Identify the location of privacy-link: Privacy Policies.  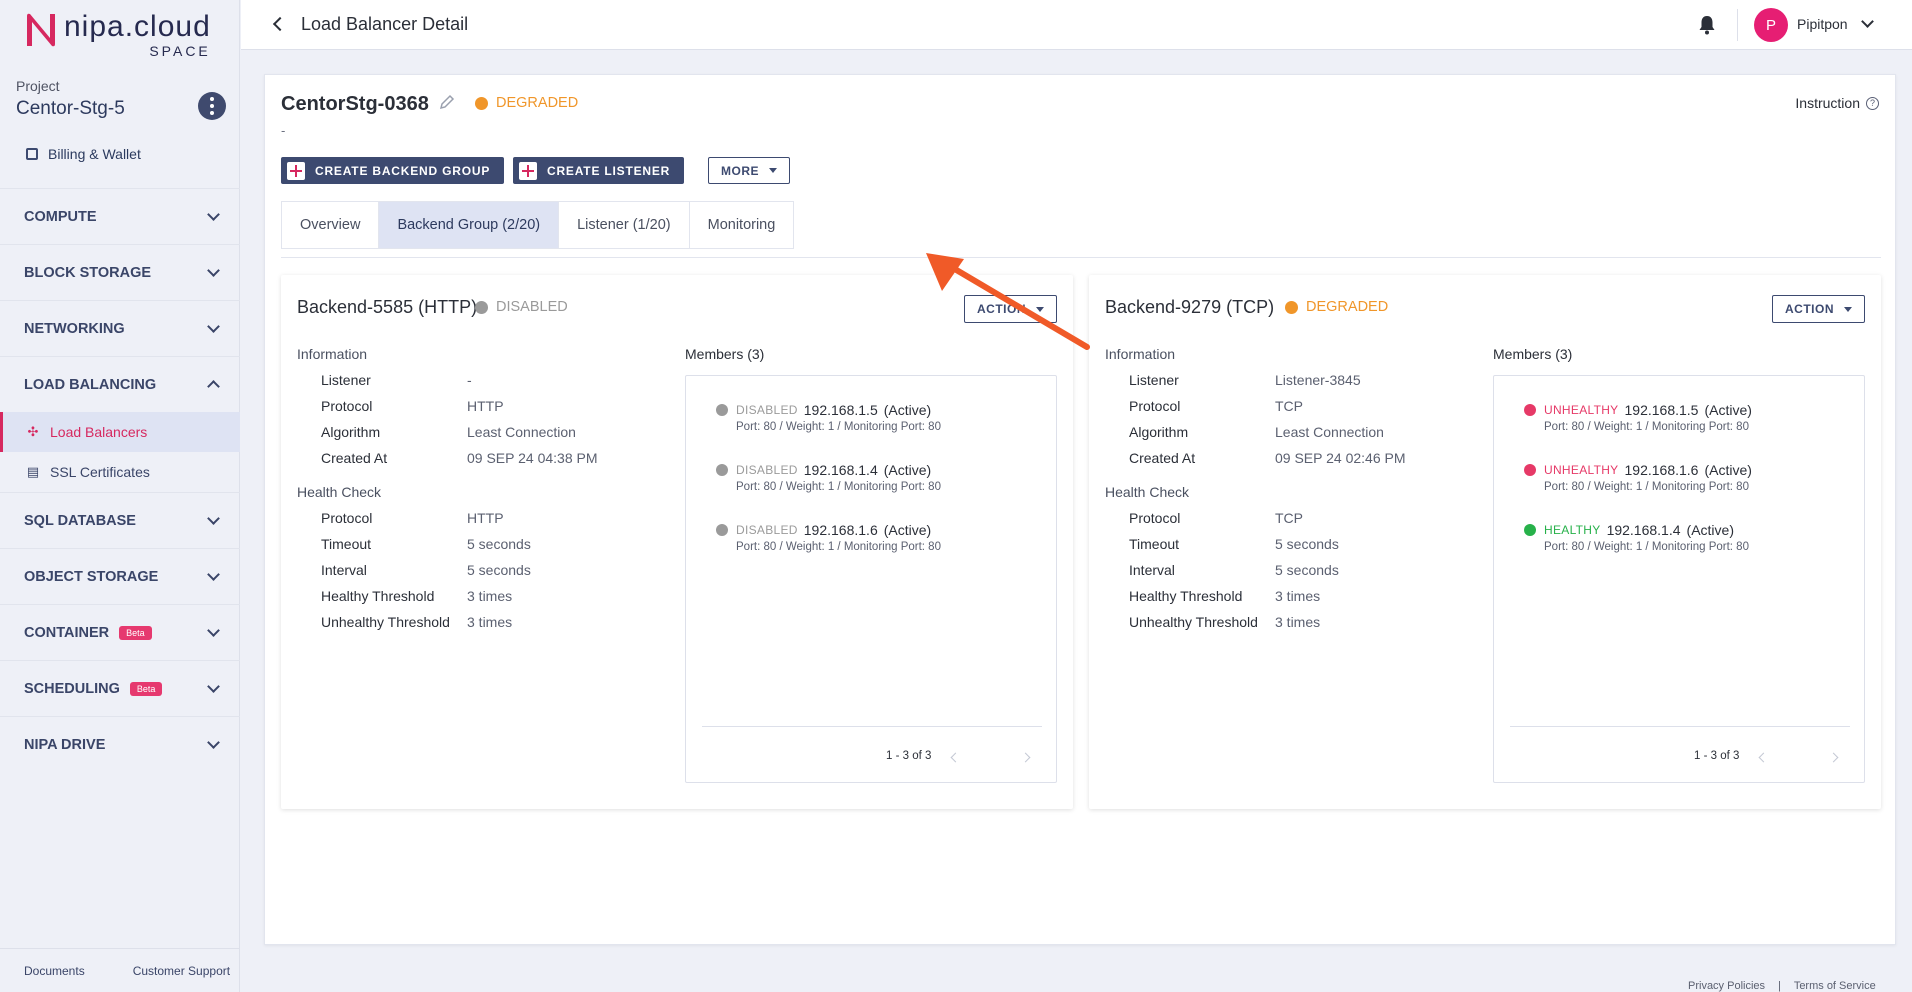
(1726, 986).